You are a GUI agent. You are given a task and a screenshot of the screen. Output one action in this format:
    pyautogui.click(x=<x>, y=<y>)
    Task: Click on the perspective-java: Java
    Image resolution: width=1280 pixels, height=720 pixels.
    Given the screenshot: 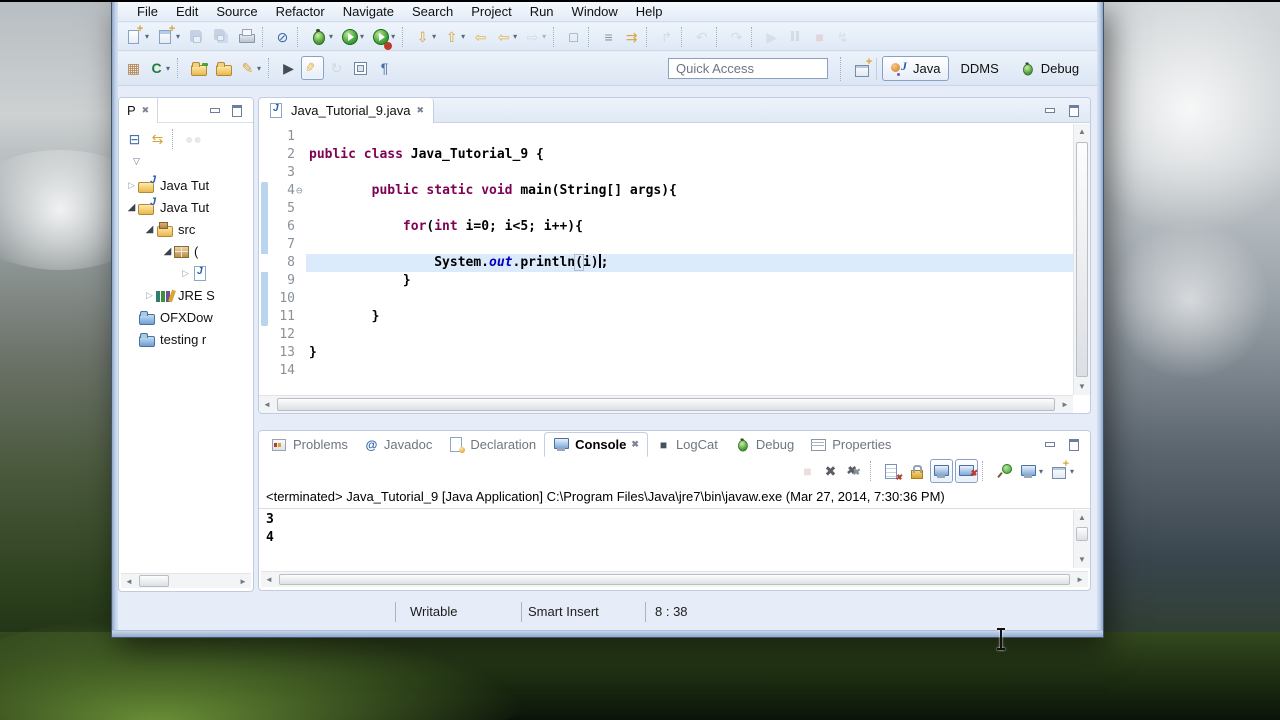 What is the action you would take?
    pyautogui.click(x=916, y=68)
    